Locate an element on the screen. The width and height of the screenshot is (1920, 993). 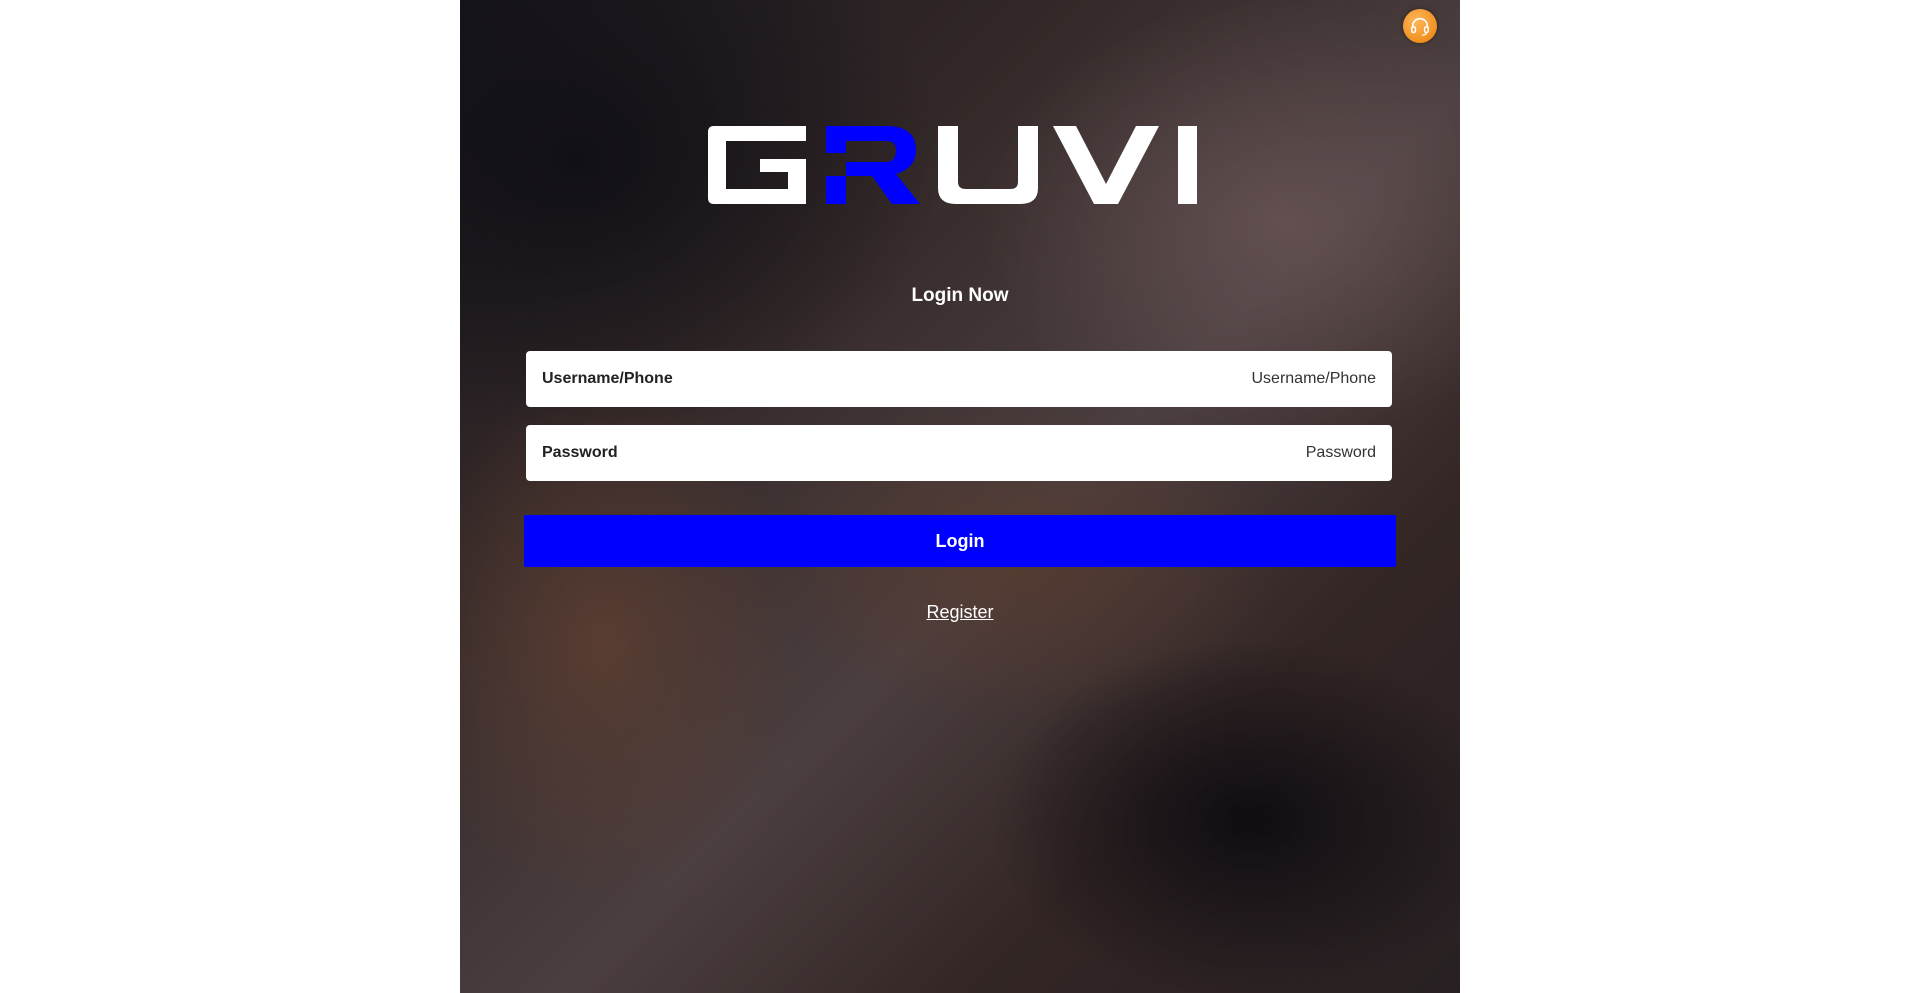
register-link-wrapper: Register is located at coordinates (960, 612).